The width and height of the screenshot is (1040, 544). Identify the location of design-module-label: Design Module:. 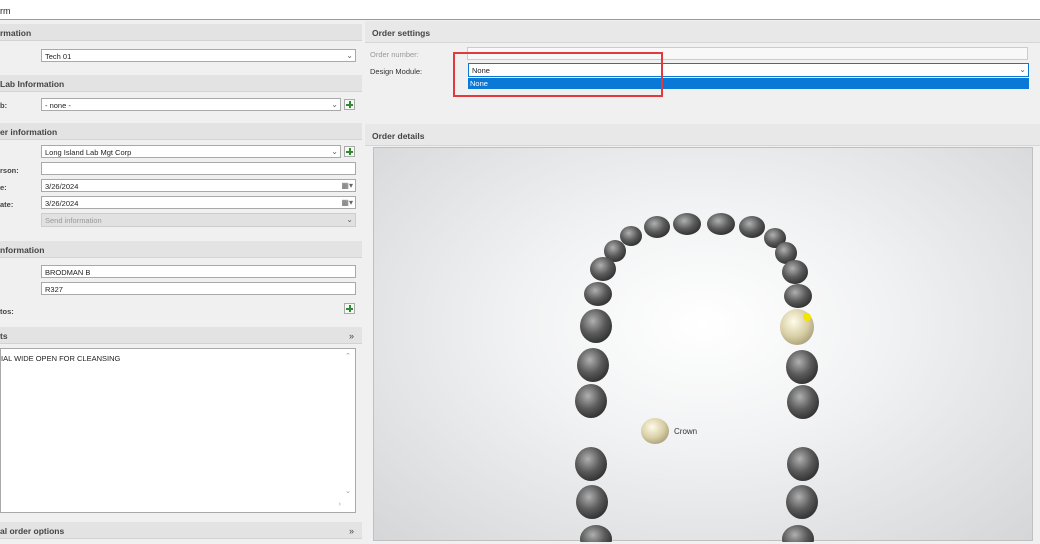
(396, 71).